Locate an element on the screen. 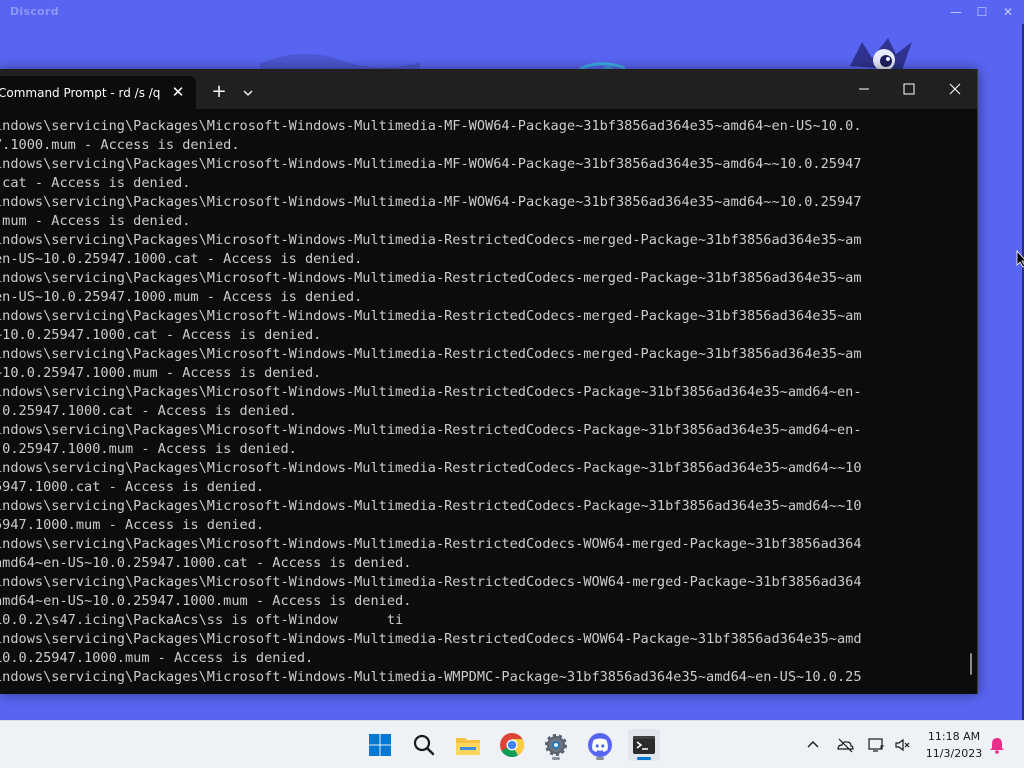  tab-title: Command Prompt - rd /s /q c is located at coordinates (80, 93).